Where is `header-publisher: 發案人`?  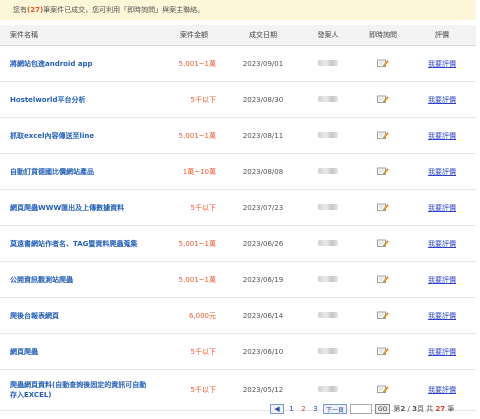 header-publisher: 發案人 is located at coordinates (328, 35).